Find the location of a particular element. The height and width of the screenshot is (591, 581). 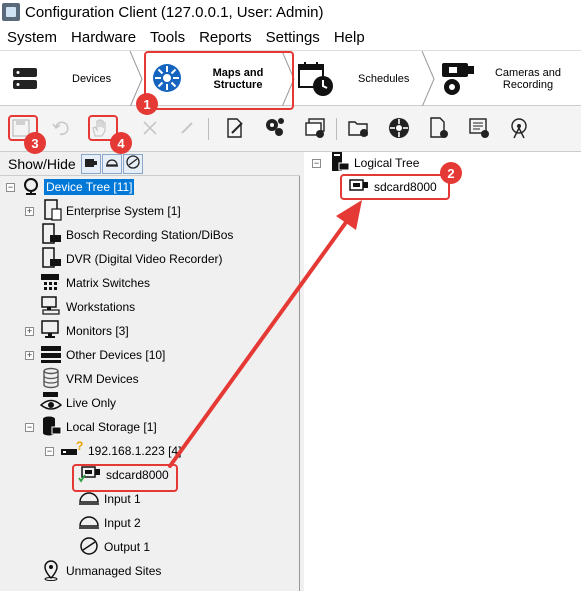

filter-cameras-button is located at coordinates (90, 163).